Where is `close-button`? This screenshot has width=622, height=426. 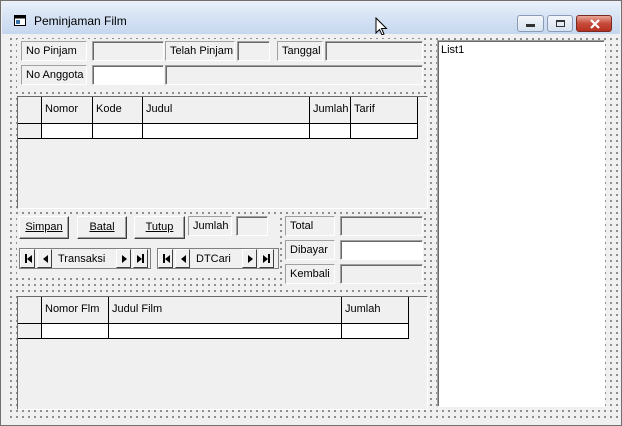 close-button is located at coordinates (594, 23).